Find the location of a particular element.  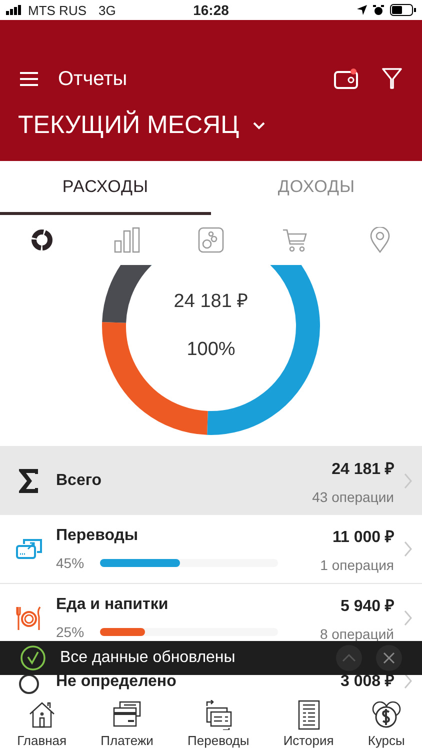

nav-tab: История is located at coordinates (308, 724).